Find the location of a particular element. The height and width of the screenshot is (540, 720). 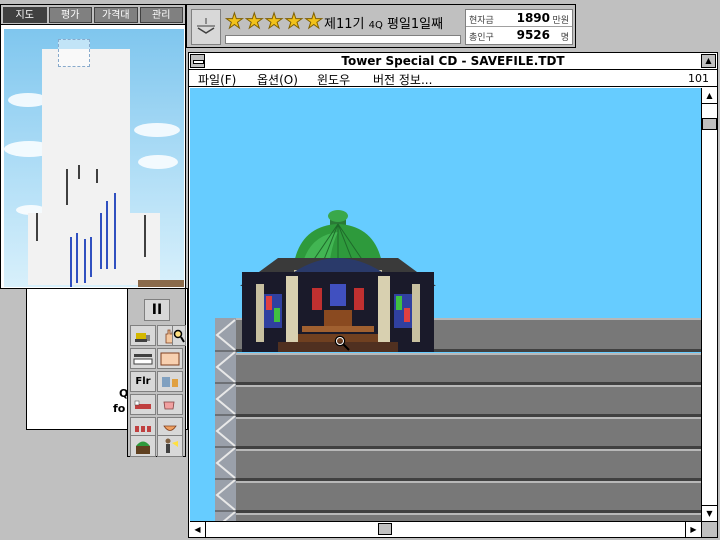

population-value: 9526 is located at coordinates (533, 35).